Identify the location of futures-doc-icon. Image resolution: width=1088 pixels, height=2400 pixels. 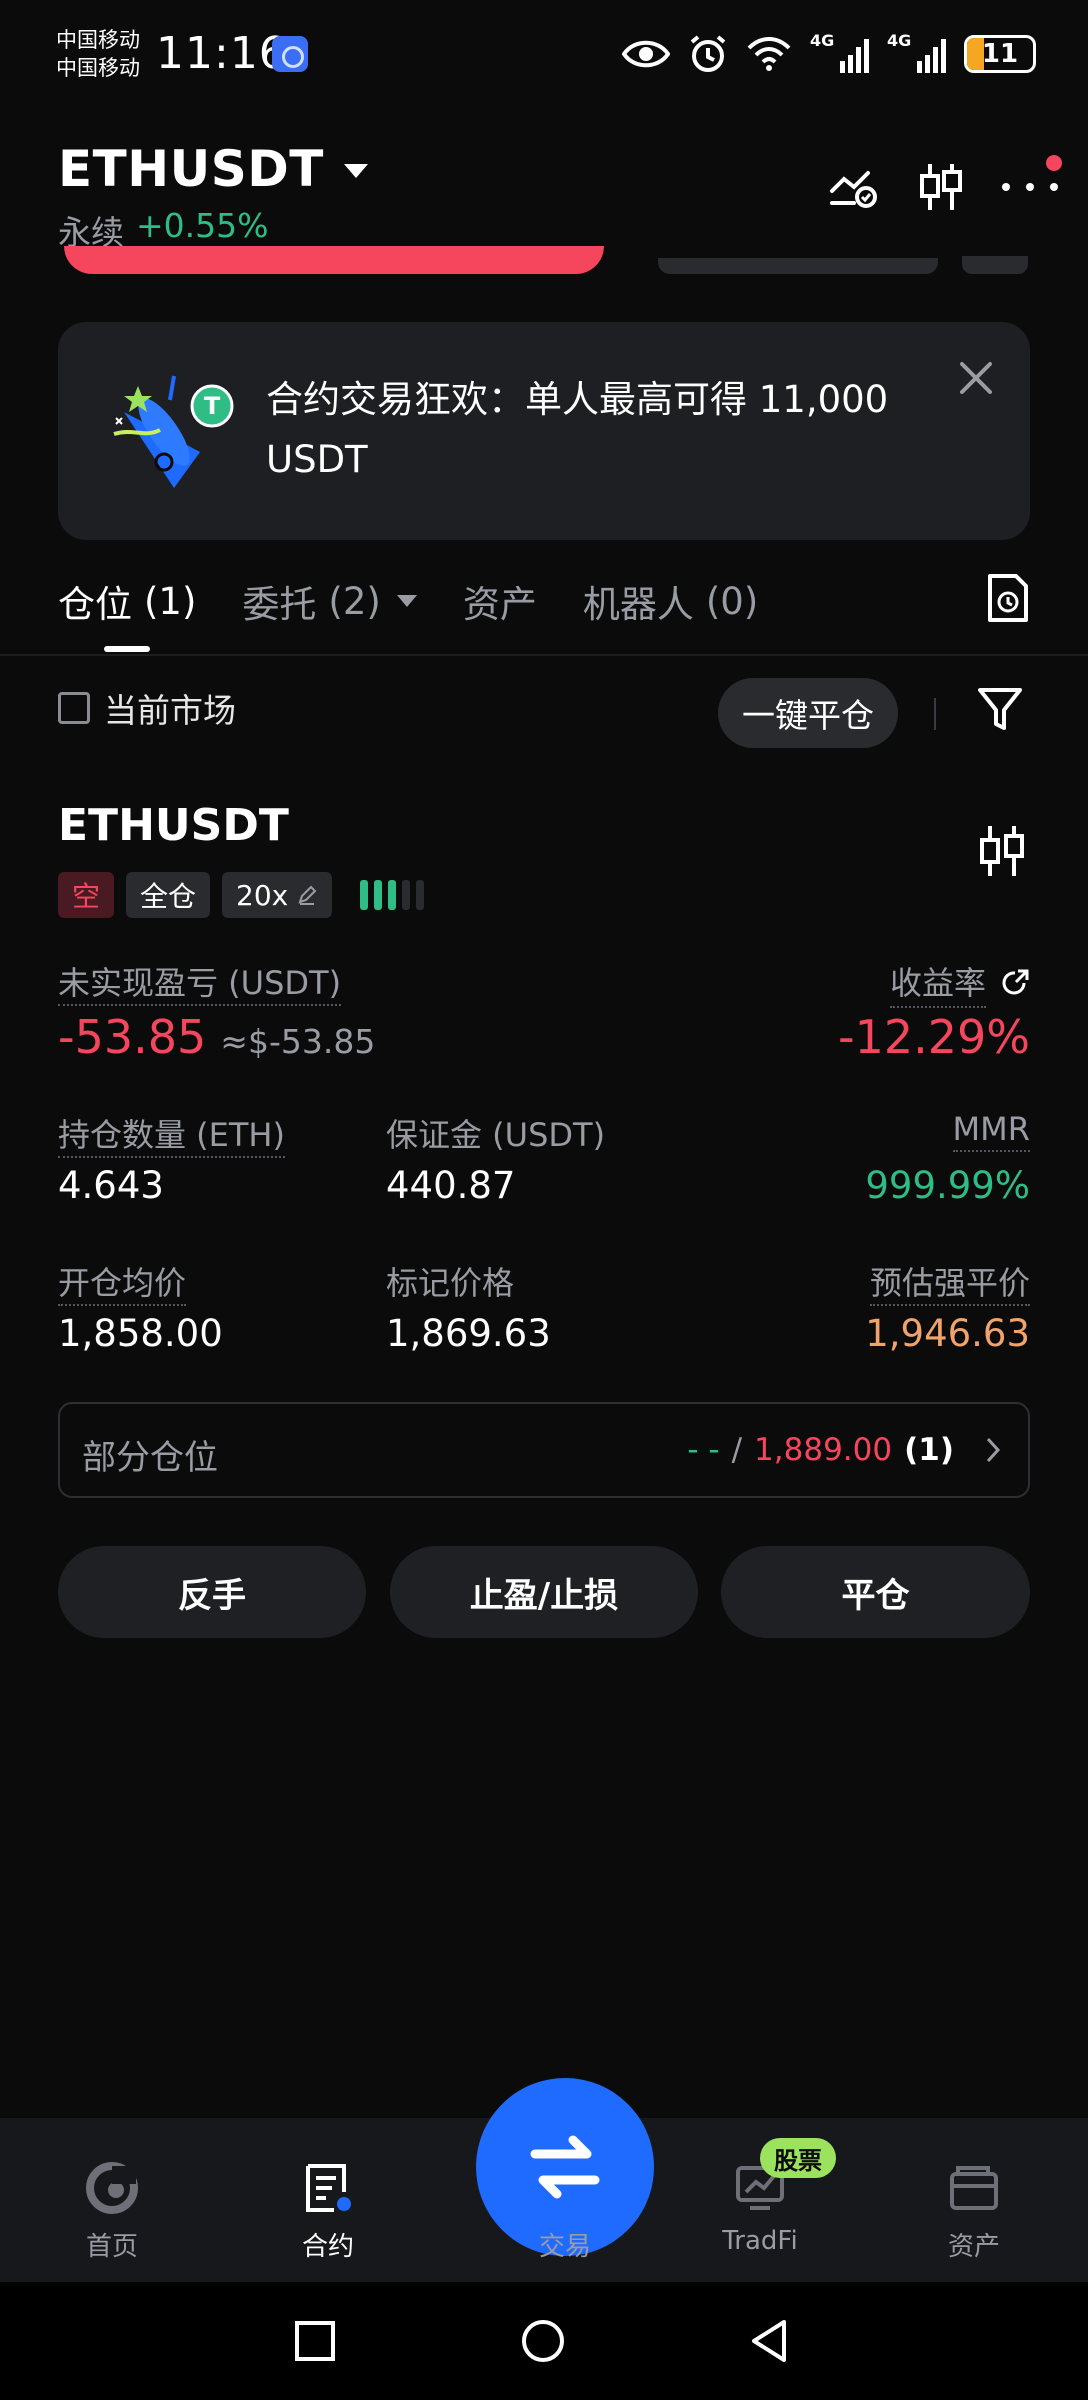
(328, 2188).